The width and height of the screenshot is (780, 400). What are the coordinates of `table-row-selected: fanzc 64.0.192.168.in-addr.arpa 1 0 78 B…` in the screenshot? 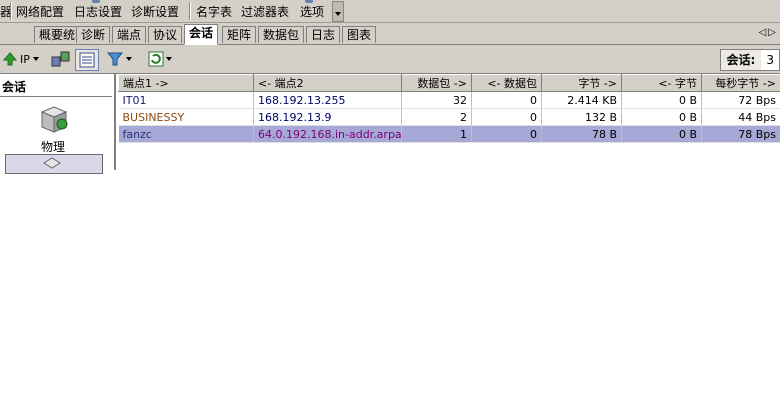 It's located at (449, 134).